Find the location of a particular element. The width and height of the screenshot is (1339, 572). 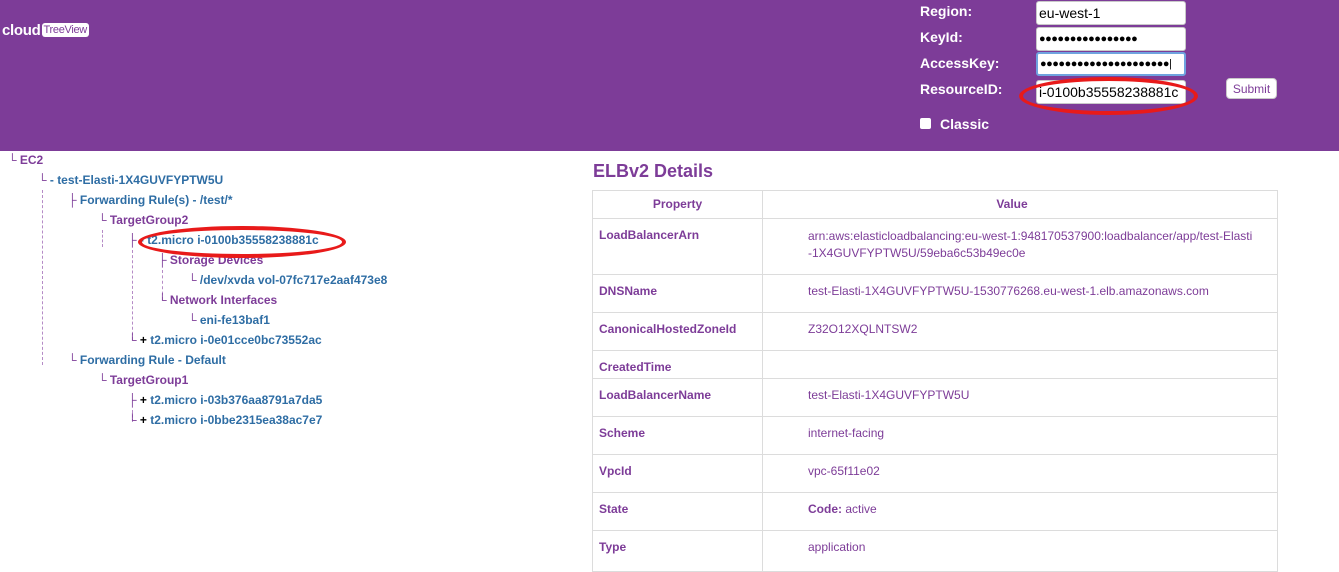

logo-main-text: cloud is located at coordinates (21, 30).